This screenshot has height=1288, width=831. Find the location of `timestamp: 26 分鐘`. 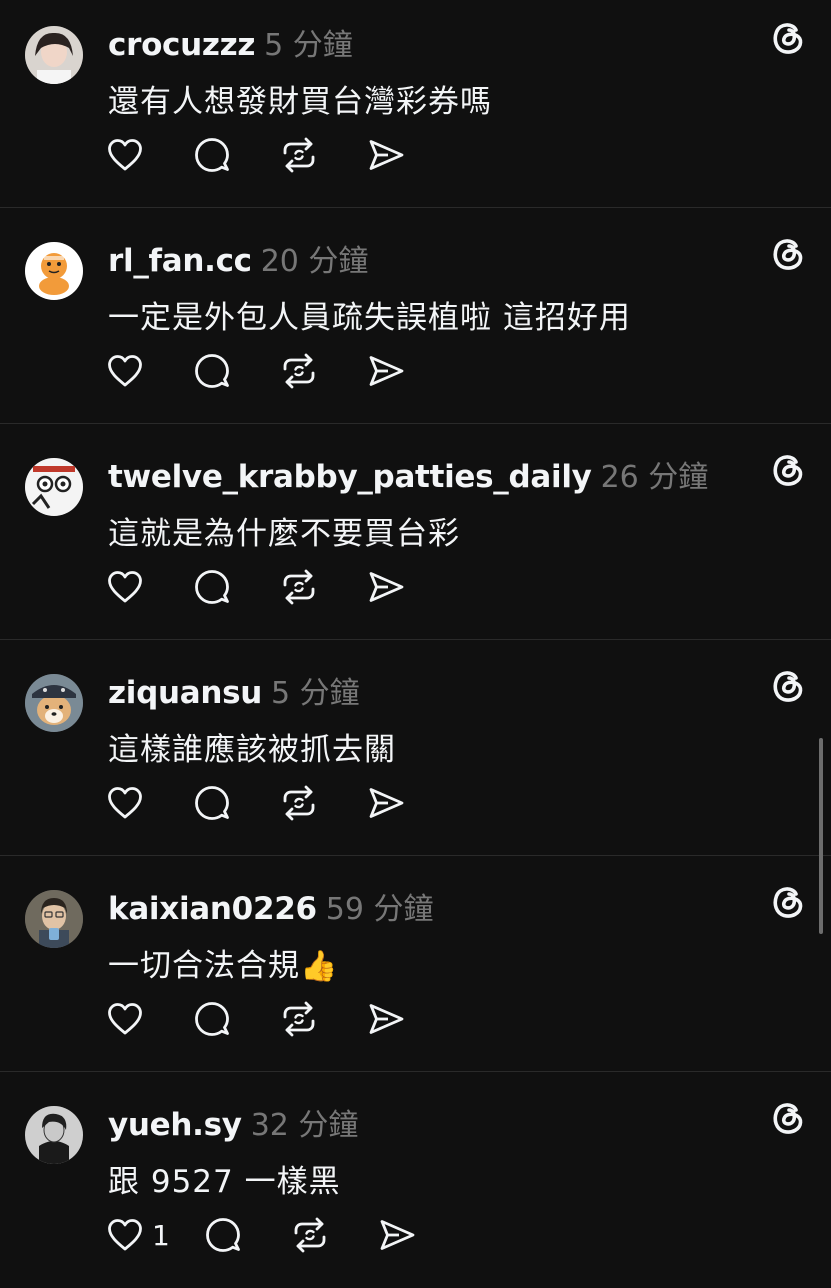

timestamp: 26 分鐘 is located at coordinates (654, 477).